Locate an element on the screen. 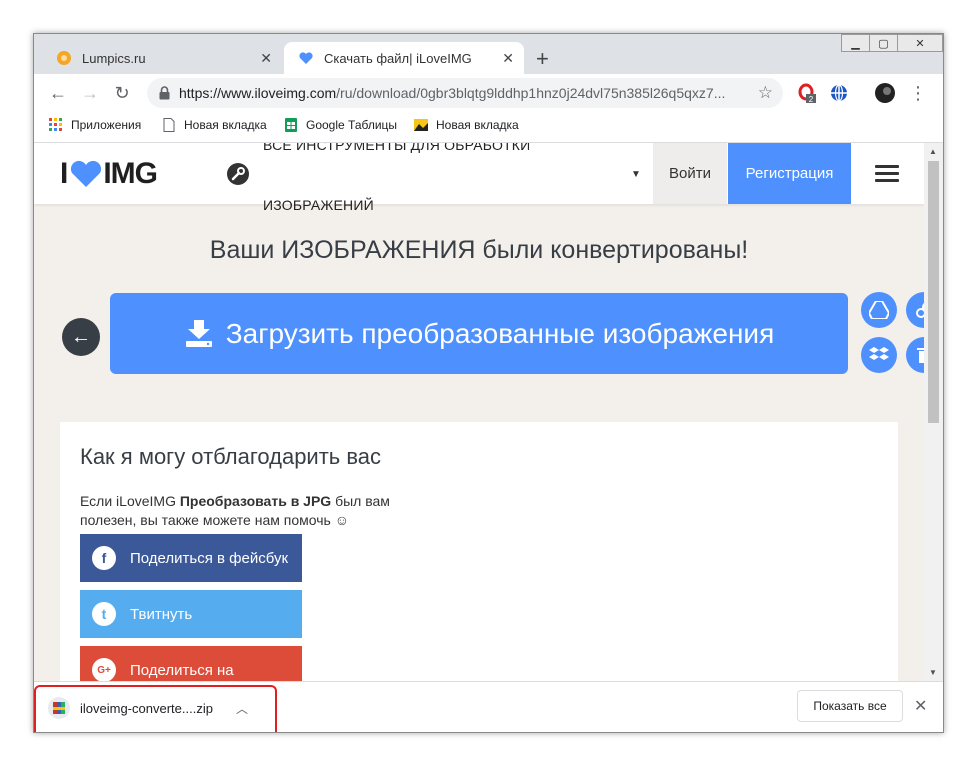 The height and width of the screenshot is (765, 975). tab-title: Lumpics.ru is located at coordinates (114, 58).